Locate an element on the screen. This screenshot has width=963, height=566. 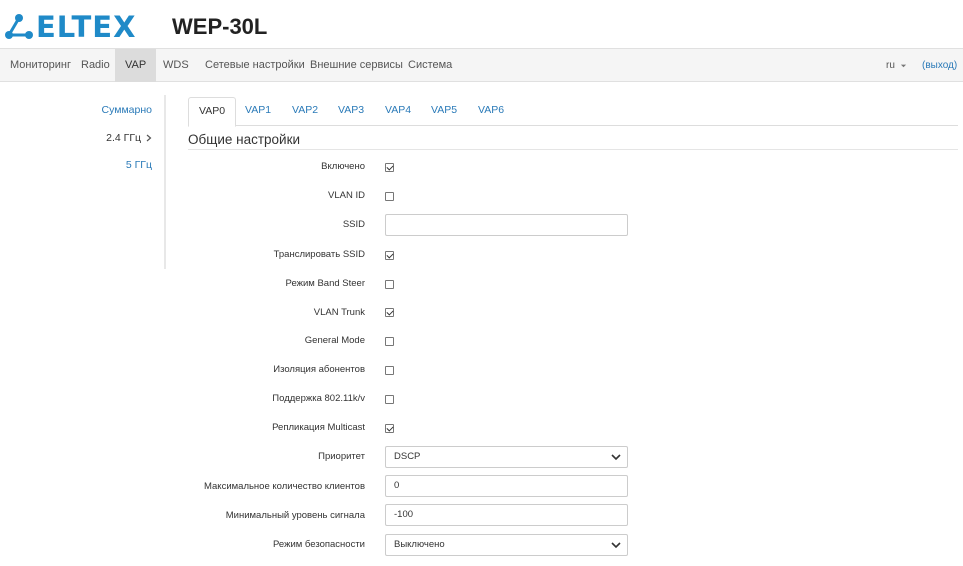
multicast-replication-checkbox is located at coordinates (389, 428).